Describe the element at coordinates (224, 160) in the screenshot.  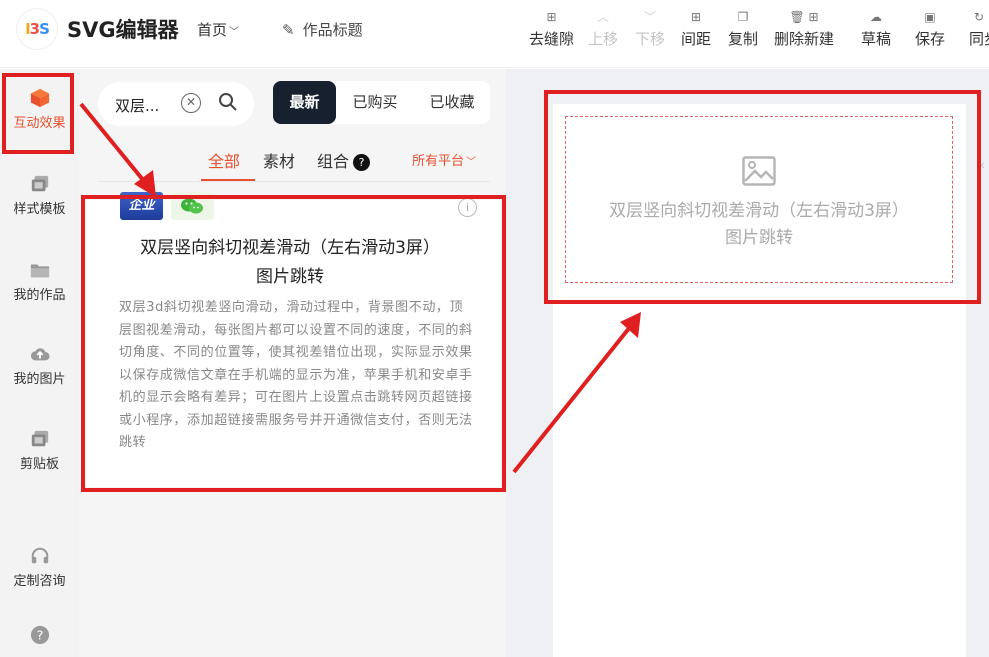
I see `filter-tab-all: 全部` at that location.